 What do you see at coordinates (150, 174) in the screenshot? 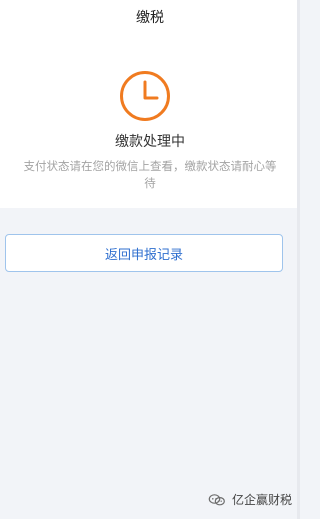
I see `status-description: 支付状态请在您的微信上查看，缴款状态请耐心等待` at bounding box center [150, 174].